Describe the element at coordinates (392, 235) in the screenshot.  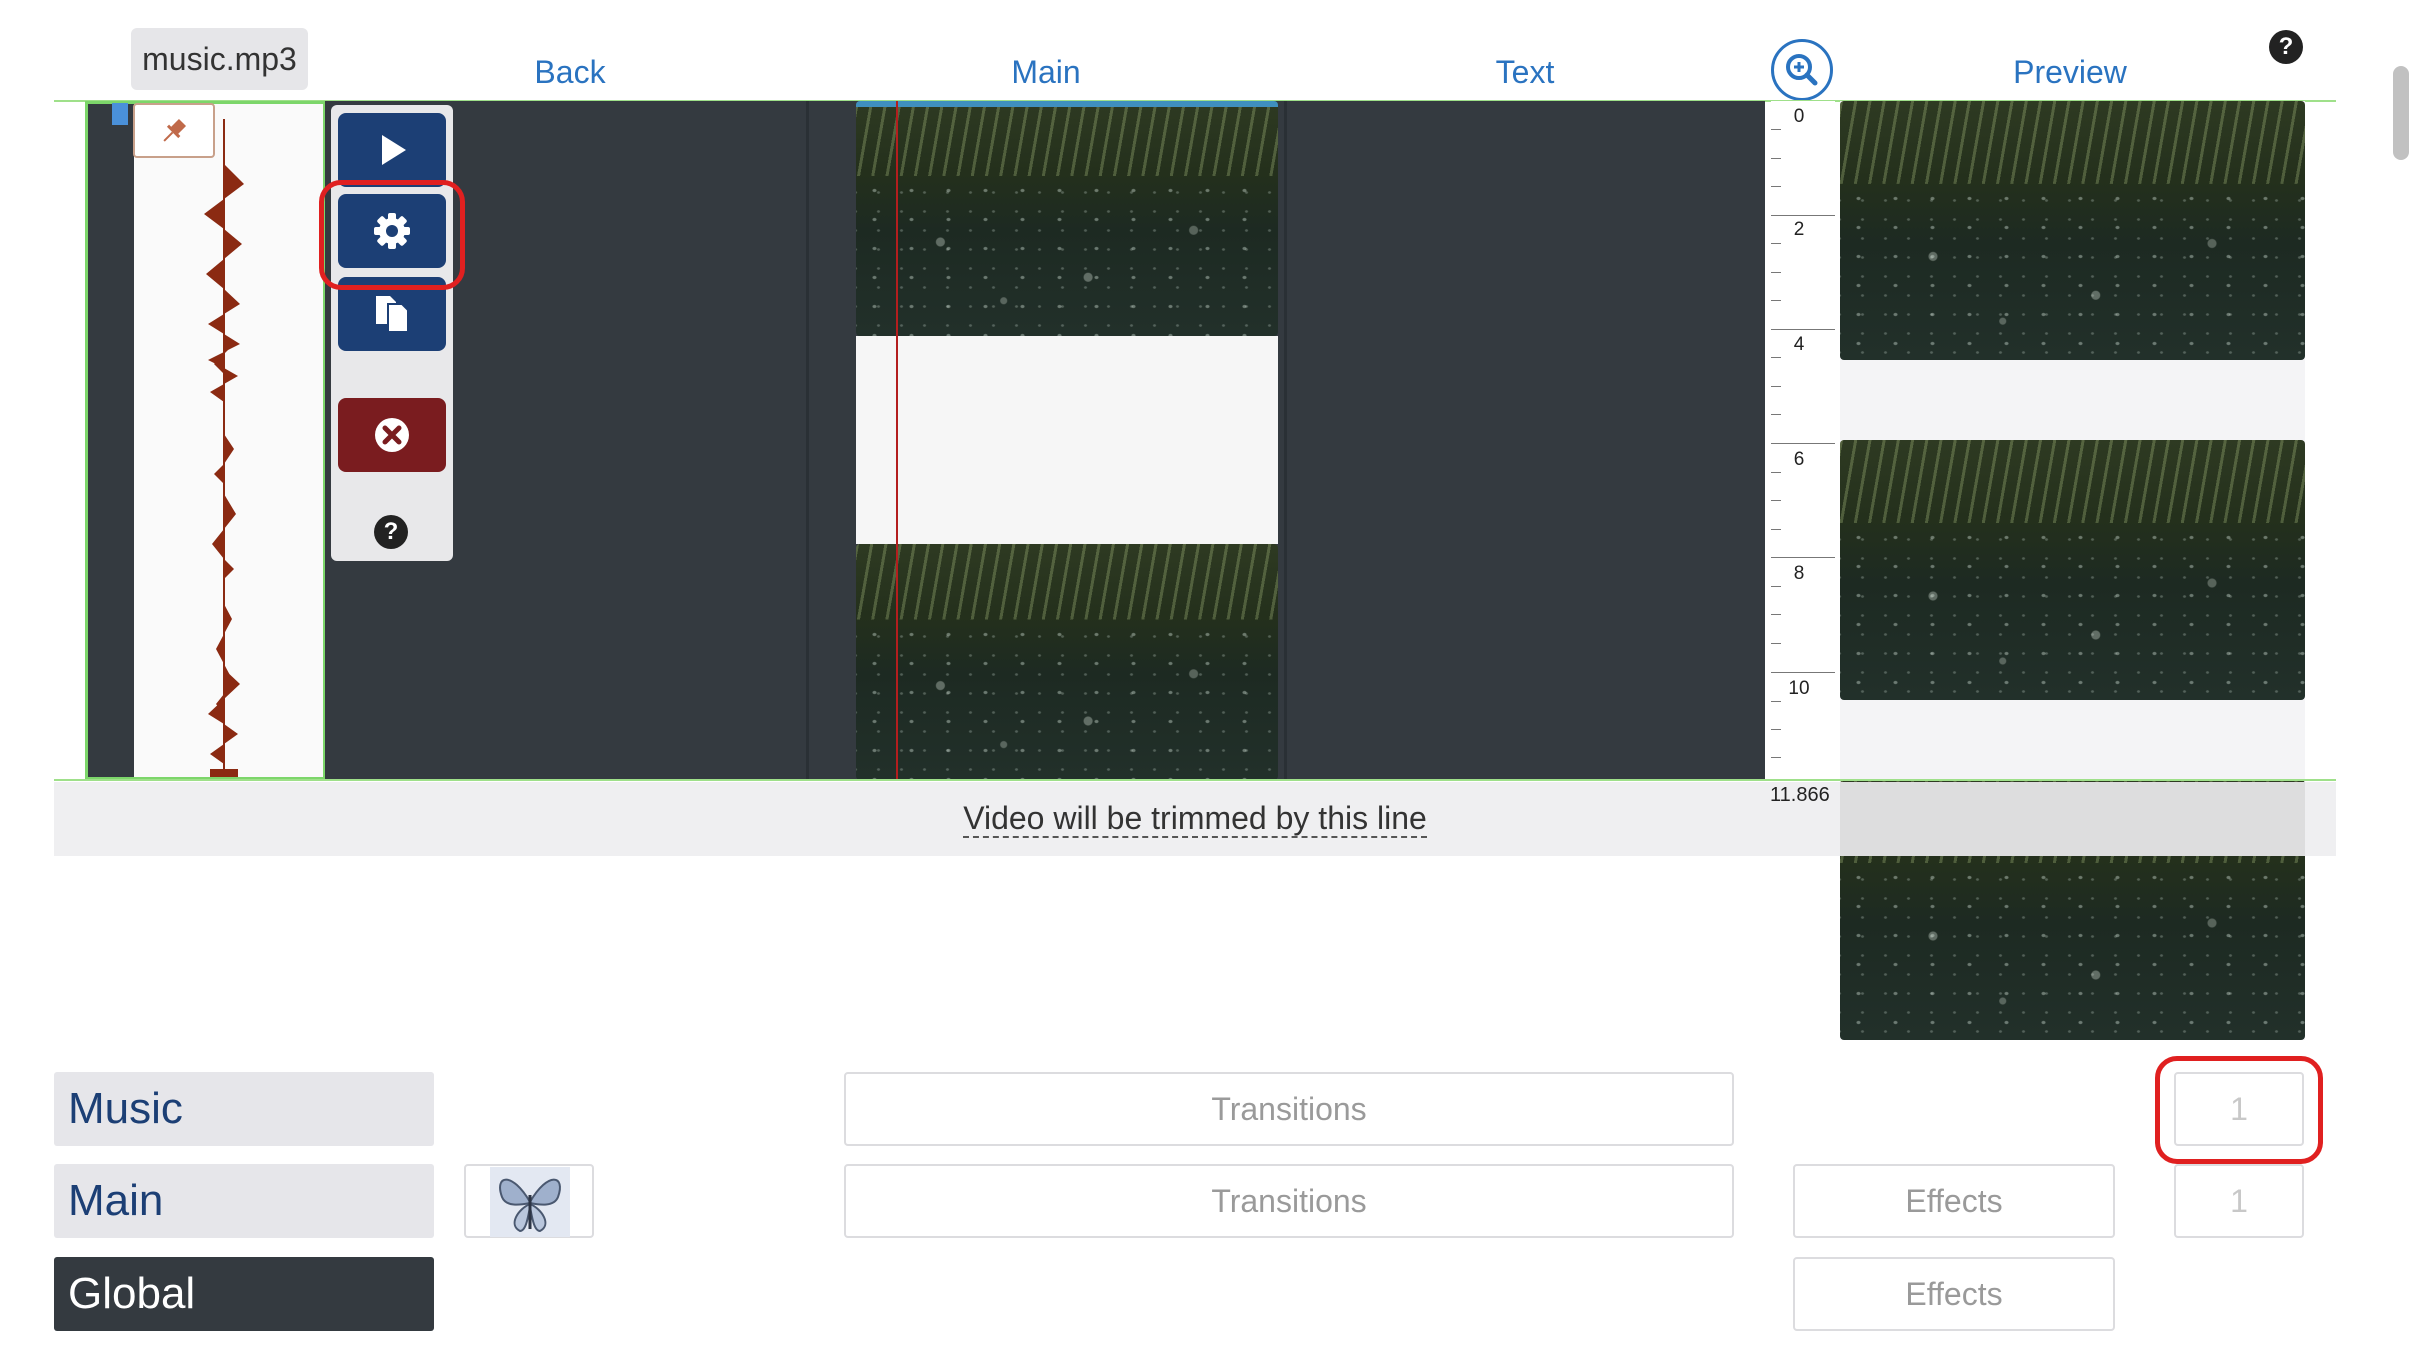
I see `highlight-settings` at that location.